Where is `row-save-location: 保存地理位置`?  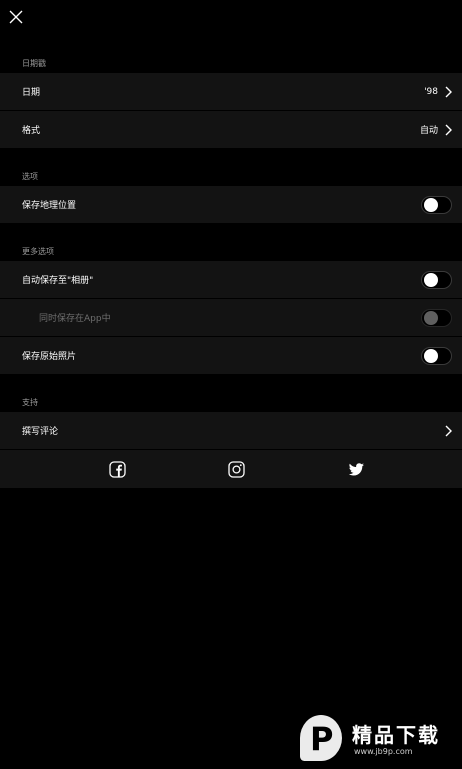
row-save-location: 保存地理位置 is located at coordinates (231, 204).